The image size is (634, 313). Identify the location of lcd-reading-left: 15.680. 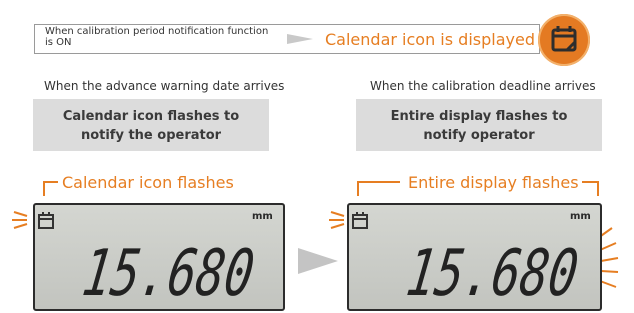
(168, 273).